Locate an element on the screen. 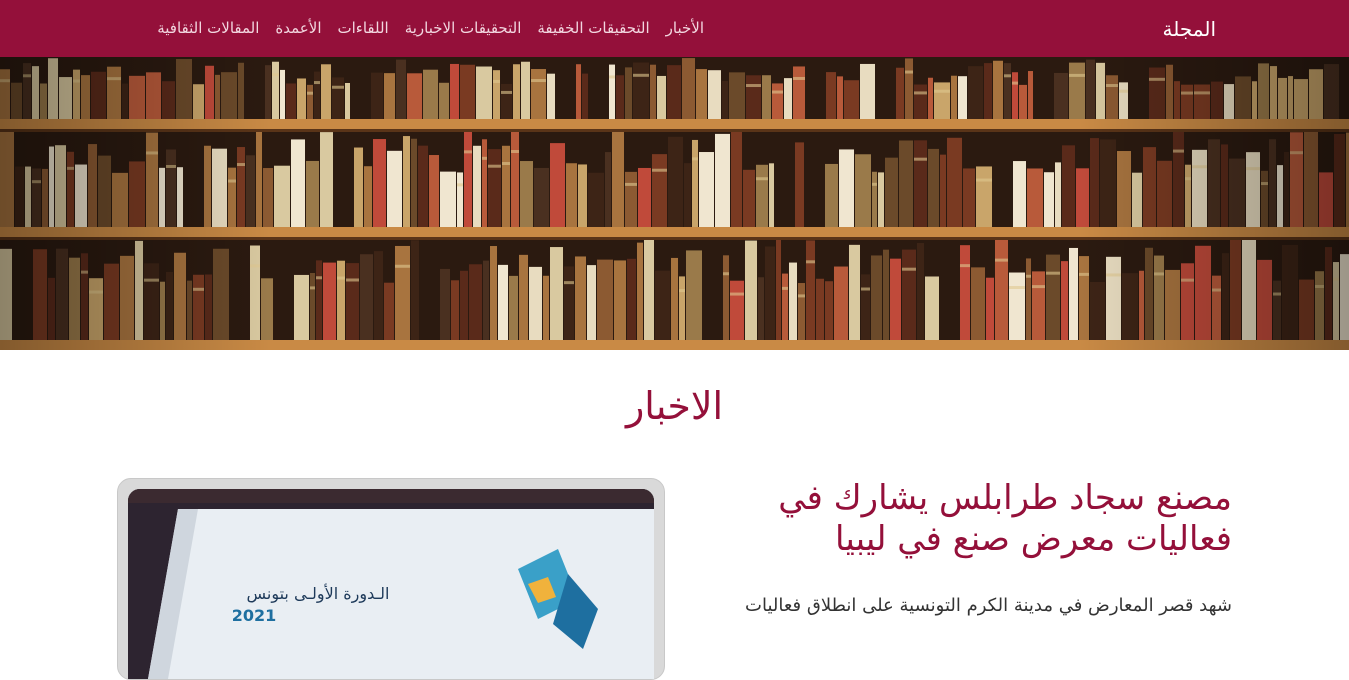  banner-text-year: 2021 is located at coordinates (254, 615).